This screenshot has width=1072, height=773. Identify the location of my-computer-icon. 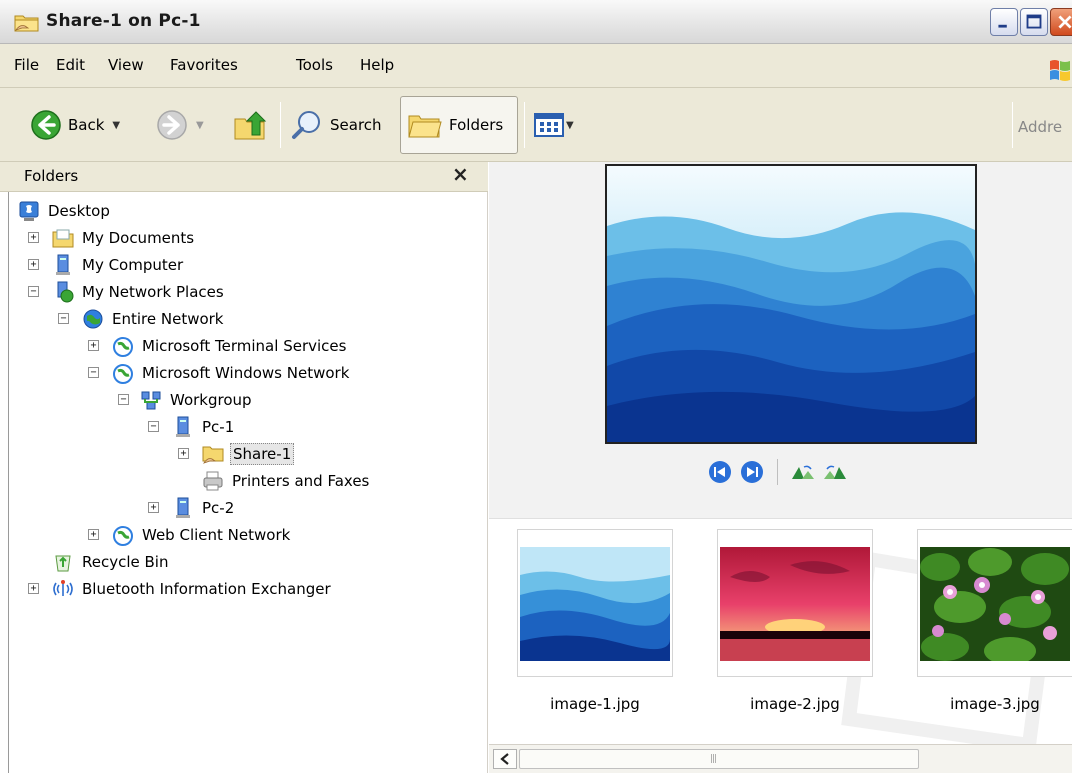
(63, 264).